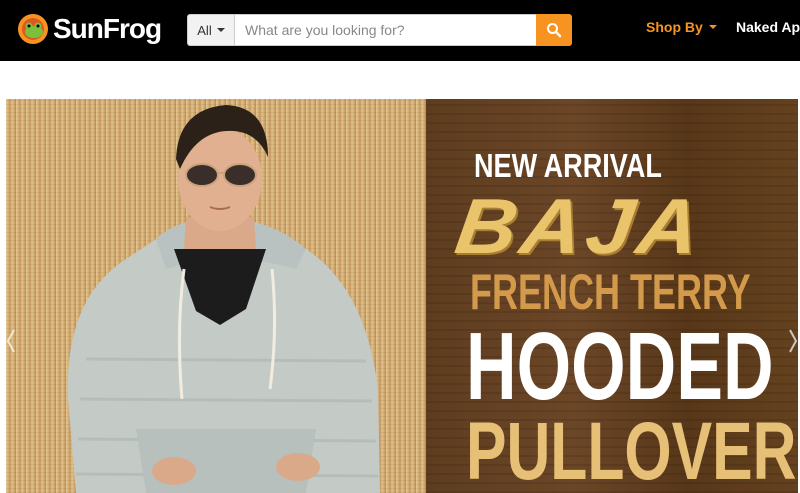 Image resolution: width=800 pixels, height=493 pixels. Describe the element at coordinates (385, 30) in the screenshot. I see `search-input` at that location.